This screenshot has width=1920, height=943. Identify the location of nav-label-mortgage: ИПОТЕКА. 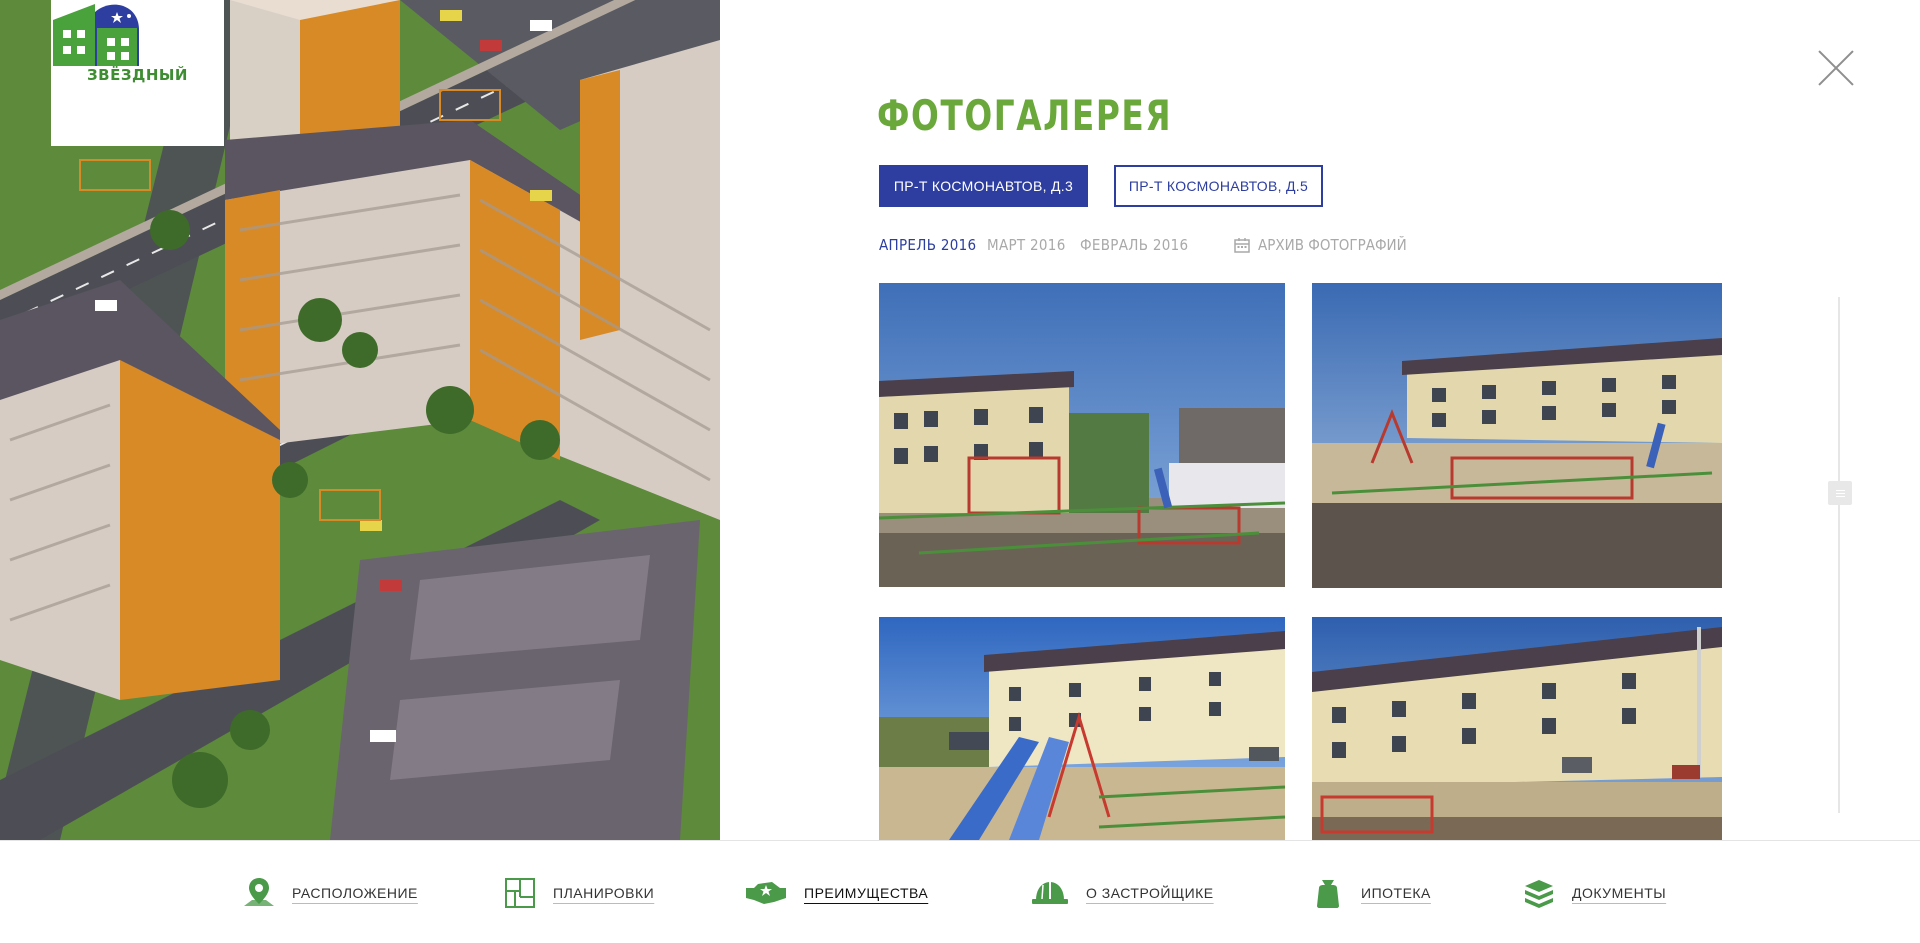
(1396, 893).